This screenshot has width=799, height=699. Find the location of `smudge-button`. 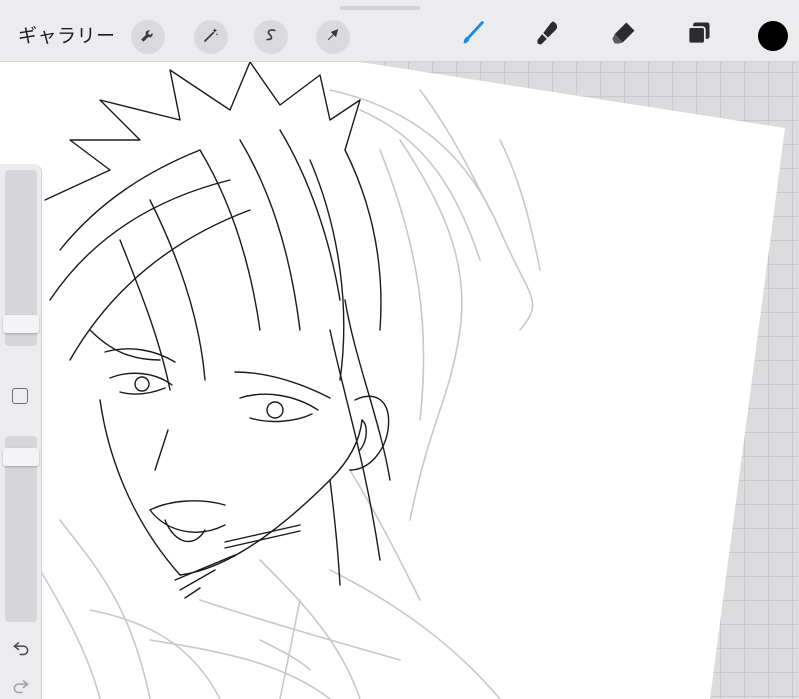

smudge-button is located at coordinates (548, 35).